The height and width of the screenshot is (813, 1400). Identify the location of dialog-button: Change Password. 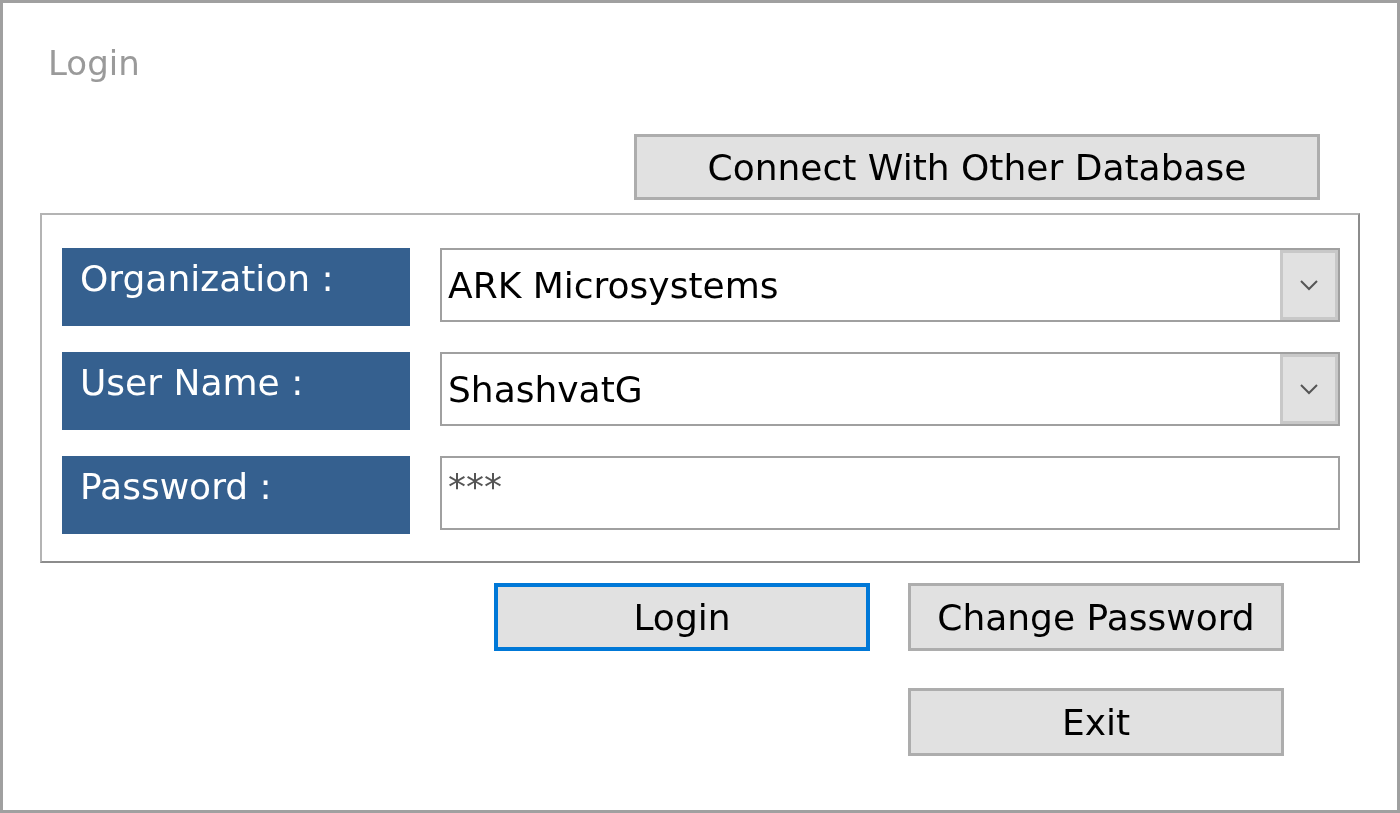
(1096, 617).